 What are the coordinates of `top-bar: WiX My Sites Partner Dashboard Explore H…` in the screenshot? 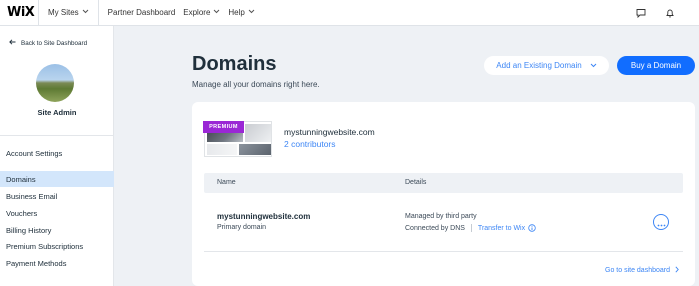 It's located at (349, 13).